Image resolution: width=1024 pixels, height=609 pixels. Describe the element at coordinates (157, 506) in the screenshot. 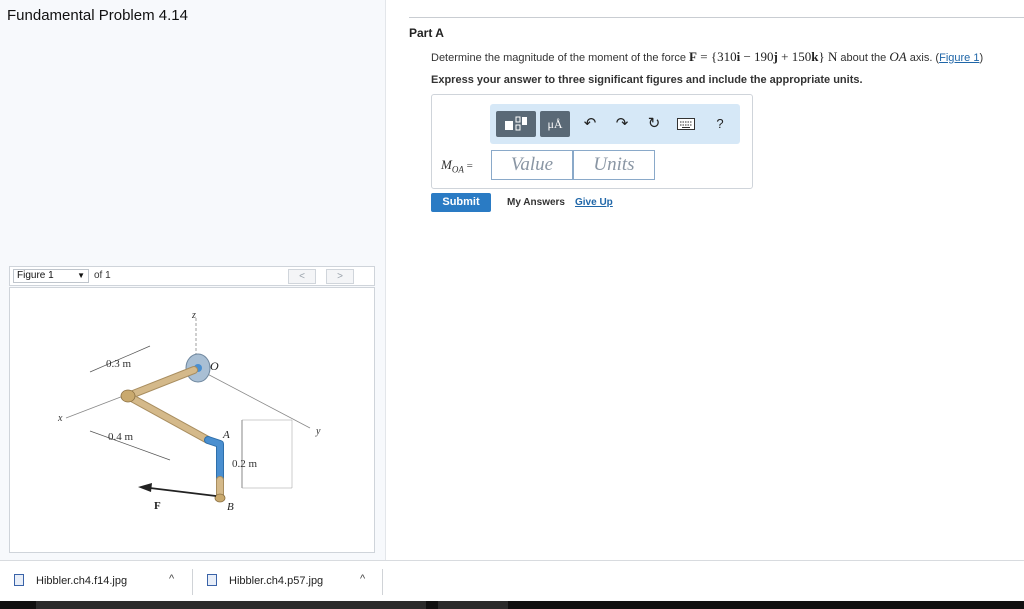

I see `force-label: F` at that location.